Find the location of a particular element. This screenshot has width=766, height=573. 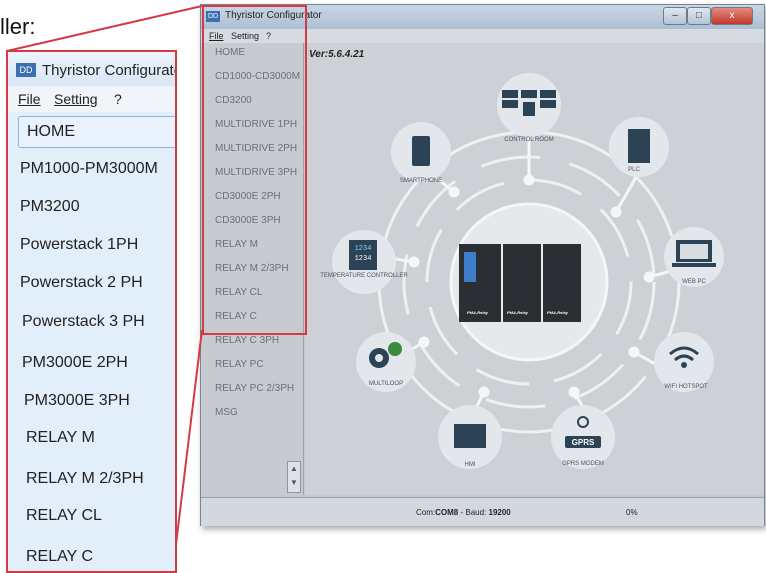

smartphone-label: SMARTPHONE is located at coordinates (421, 181).